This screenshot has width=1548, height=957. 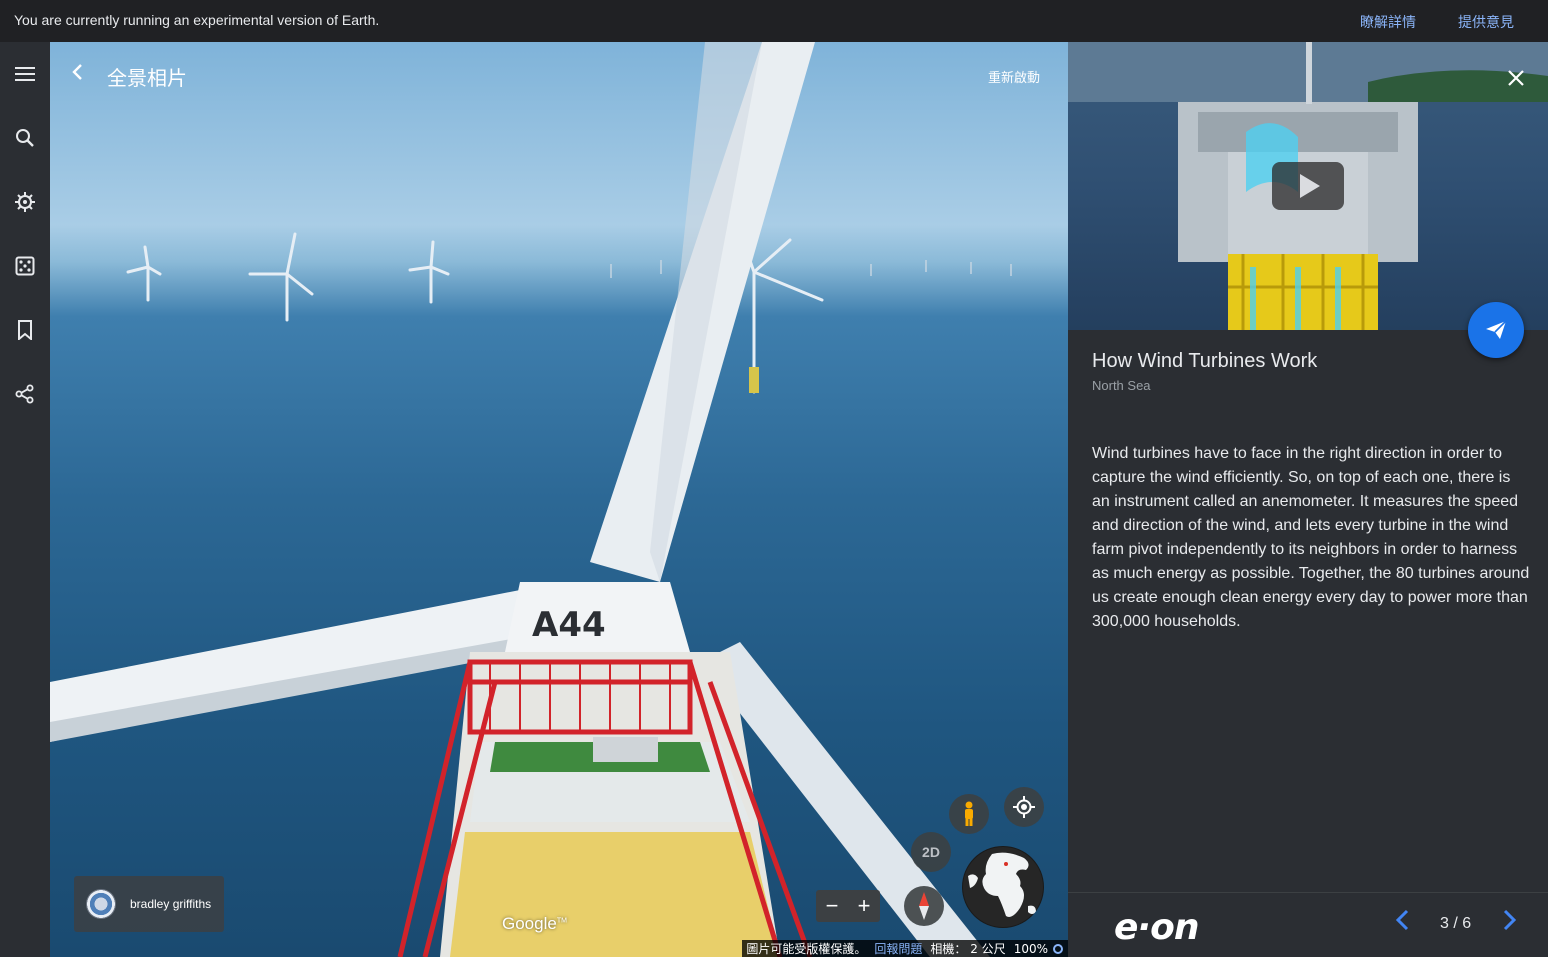 What do you see at coordinates (1486, 22) in the screenshot?
I see `feedback-link: 提供意見` at bounding box center [1486, 22].